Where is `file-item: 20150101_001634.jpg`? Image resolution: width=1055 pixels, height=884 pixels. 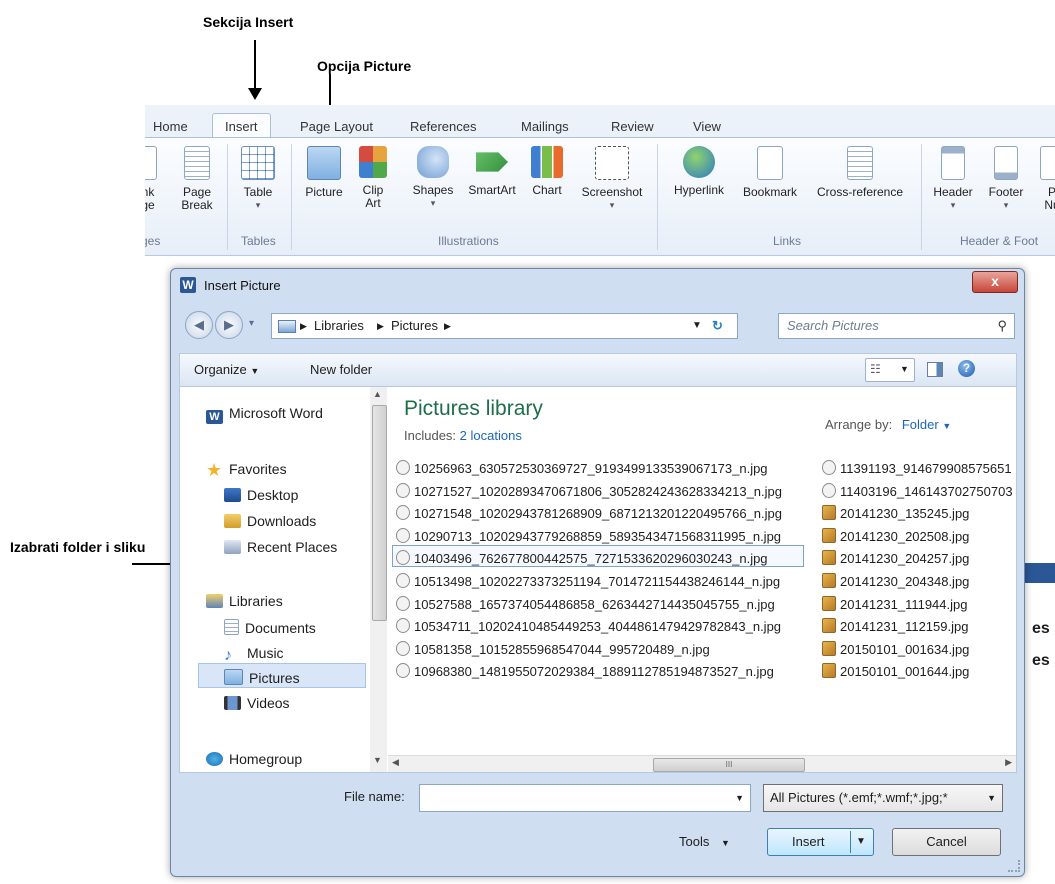 file-item: 20150101_001634.jpg is located at coordinates (895, 648).